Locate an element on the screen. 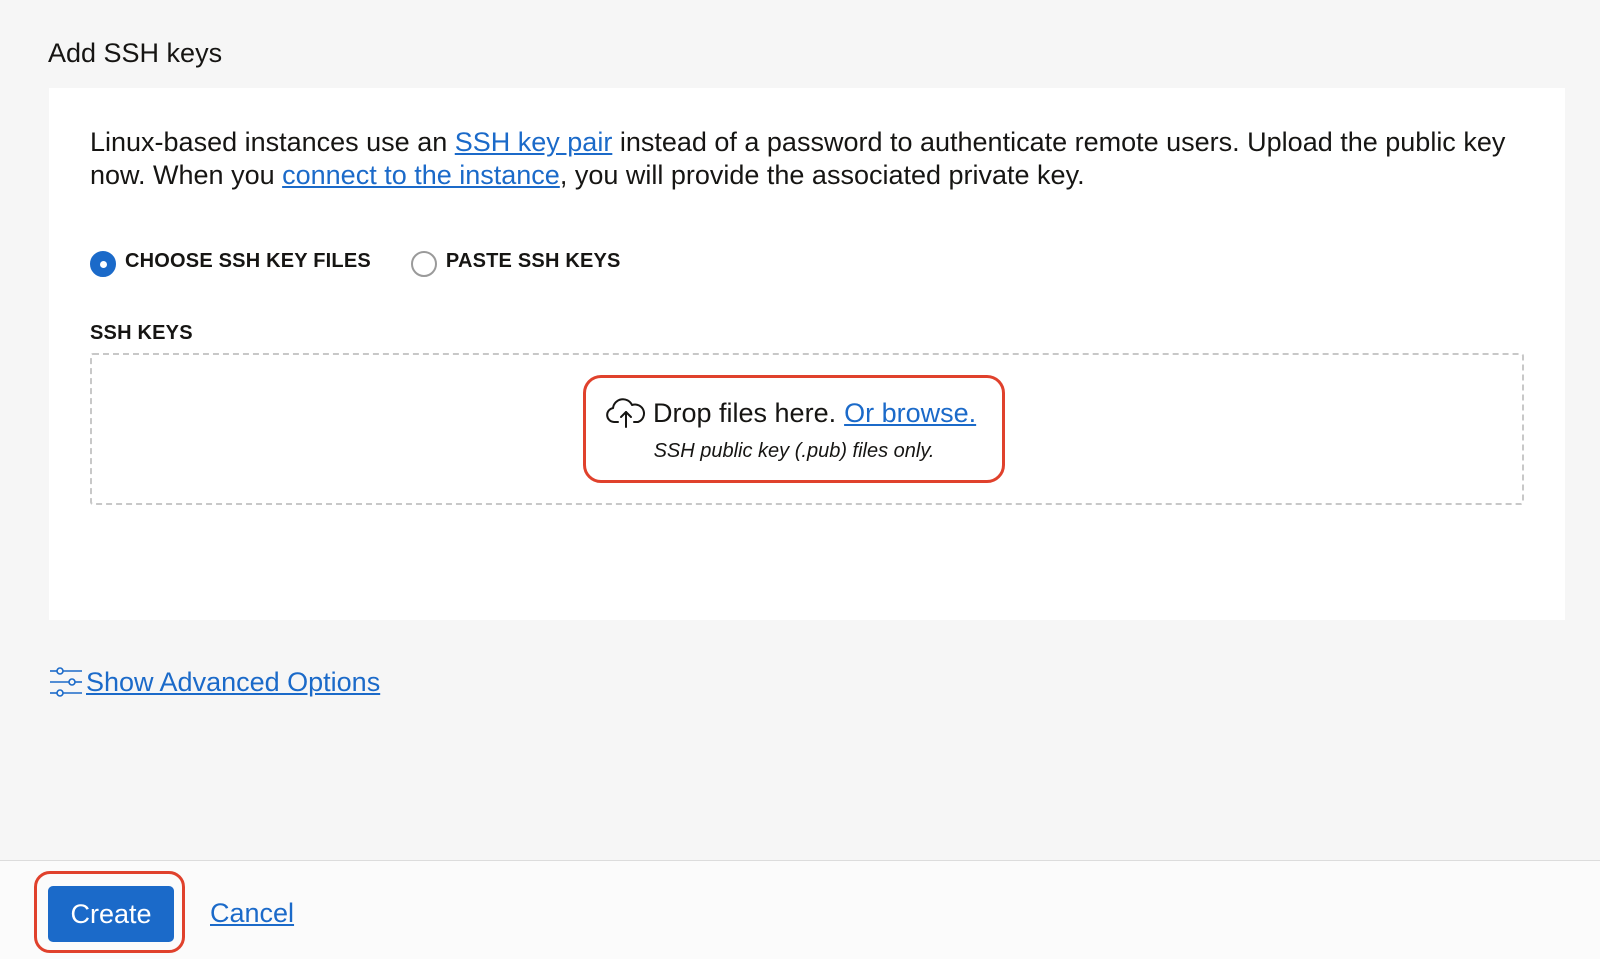  radio-unchecked-icon is located at coordinates (423, 264).